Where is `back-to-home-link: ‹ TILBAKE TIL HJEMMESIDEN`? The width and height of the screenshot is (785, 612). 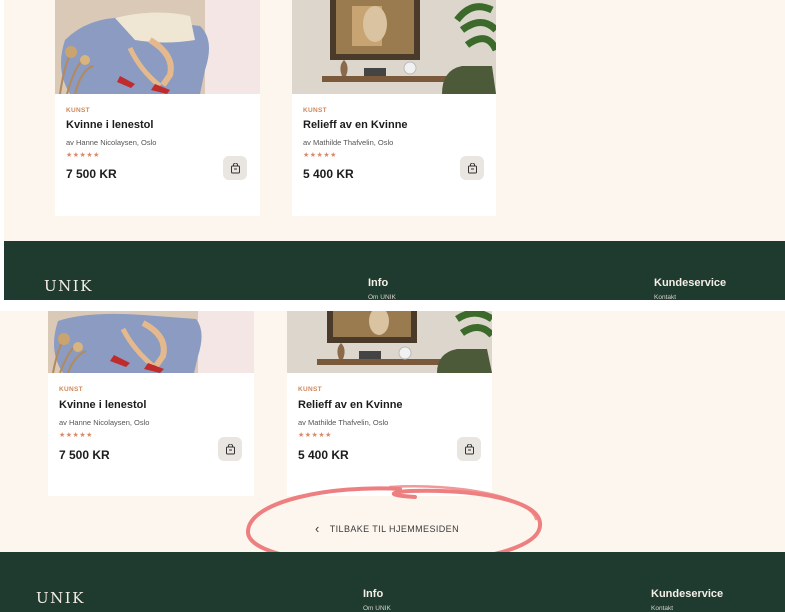 back-to-home-link: ‹ TILBAKE TIL HJEMMESIDEN is located at coordinates (387, 528).